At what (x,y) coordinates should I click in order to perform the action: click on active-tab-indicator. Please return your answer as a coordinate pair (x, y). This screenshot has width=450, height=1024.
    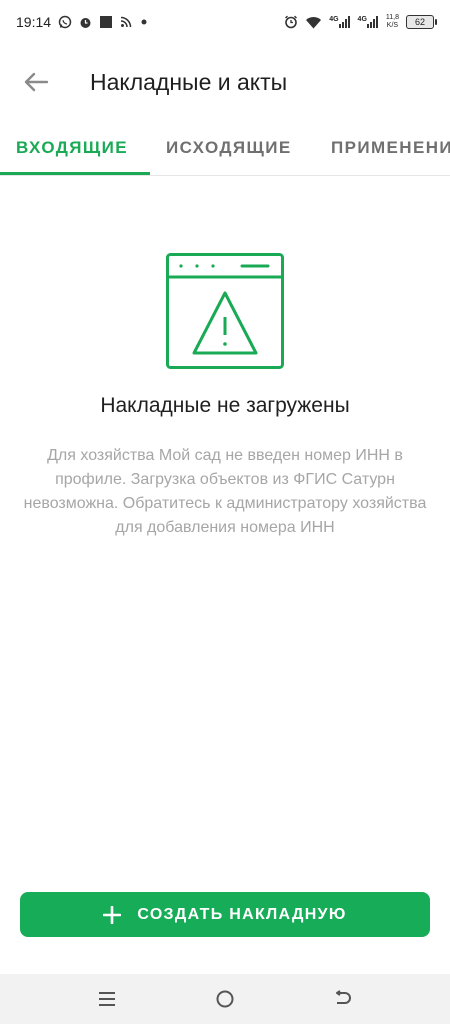
    Looking at the image, I should click on (75, 173).